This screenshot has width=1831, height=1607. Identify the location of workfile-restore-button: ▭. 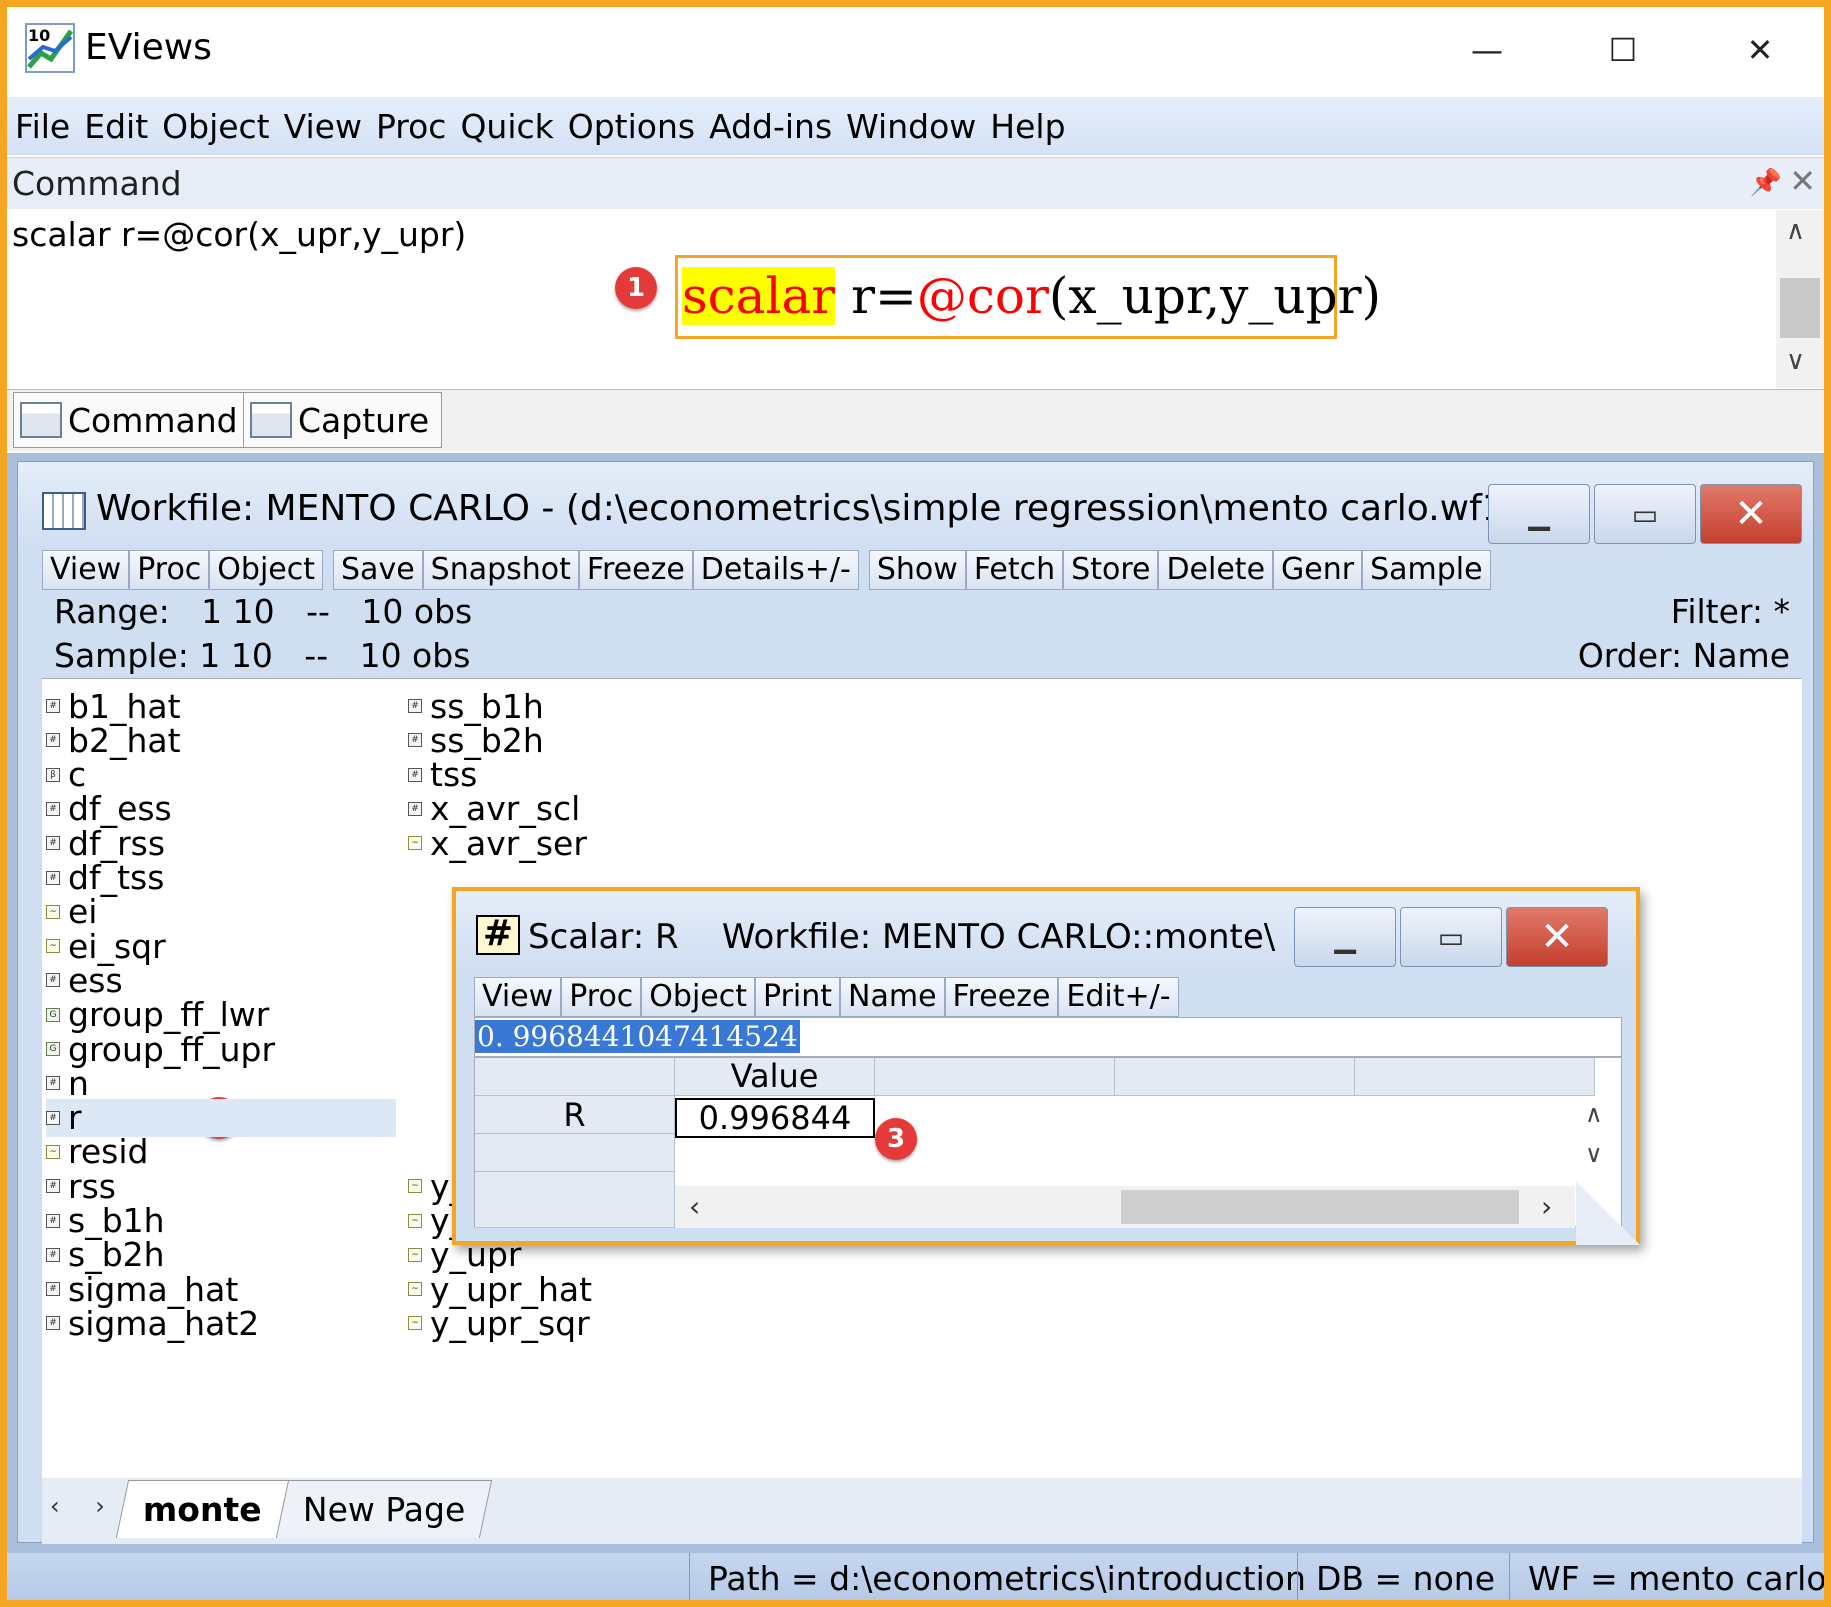
(1645, 514).